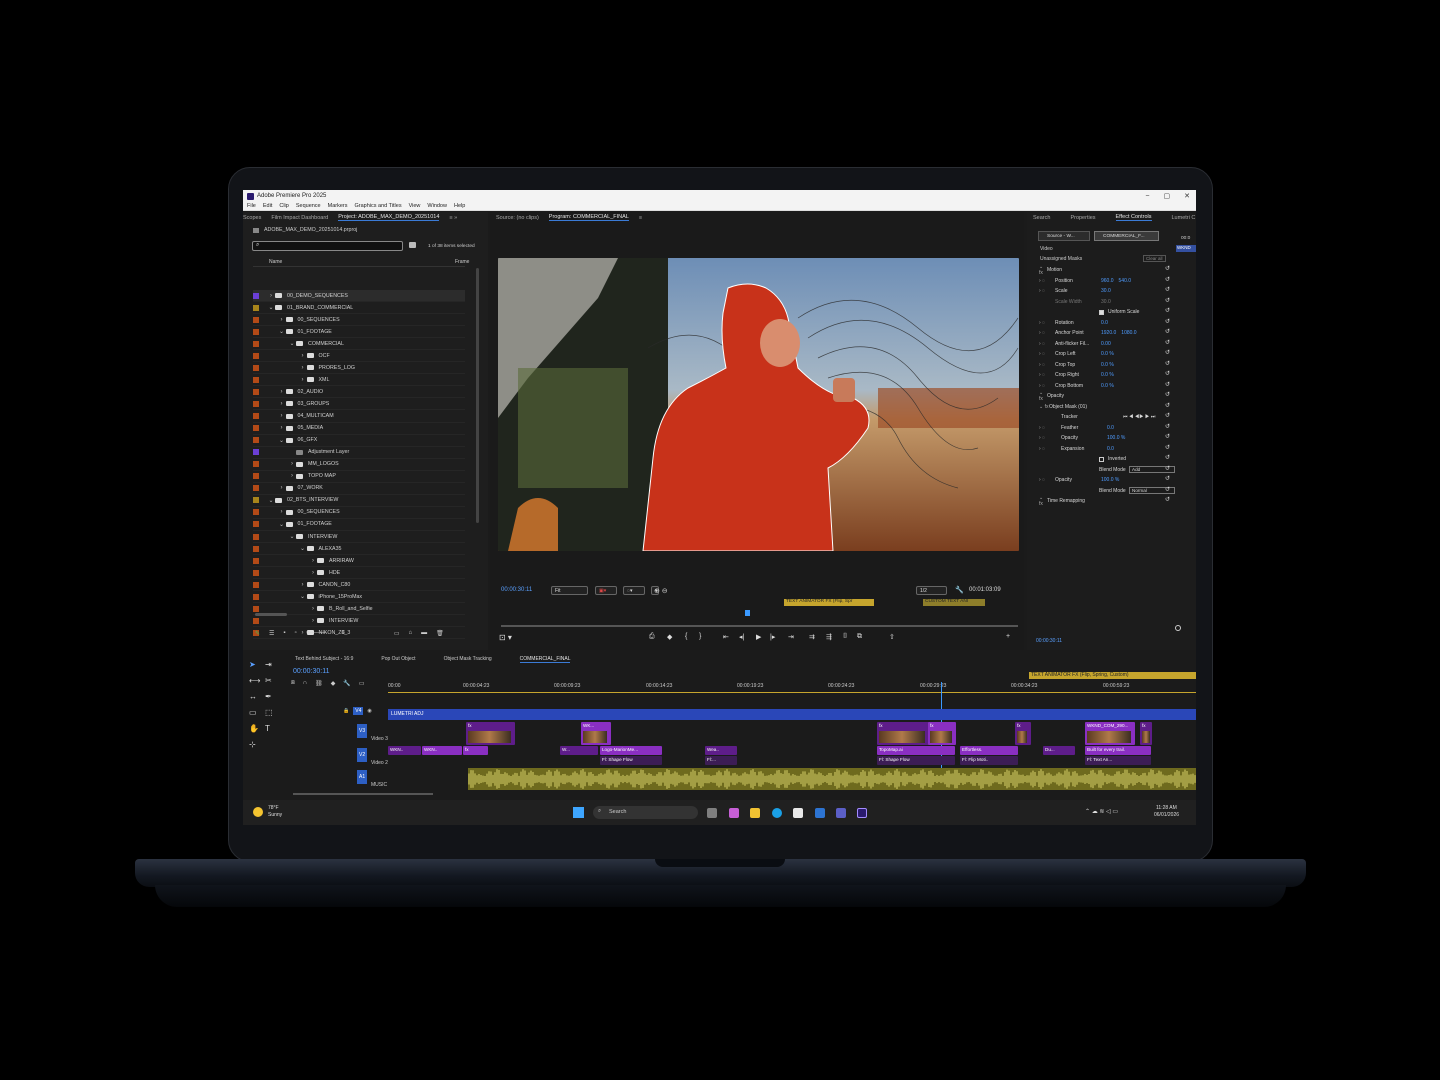 The image size is (1440, 1080). Describe the element at coordinates (468, 659) in the screenshot. I see `seq-tab-object-mask: Object Mask Tracking` at that location.